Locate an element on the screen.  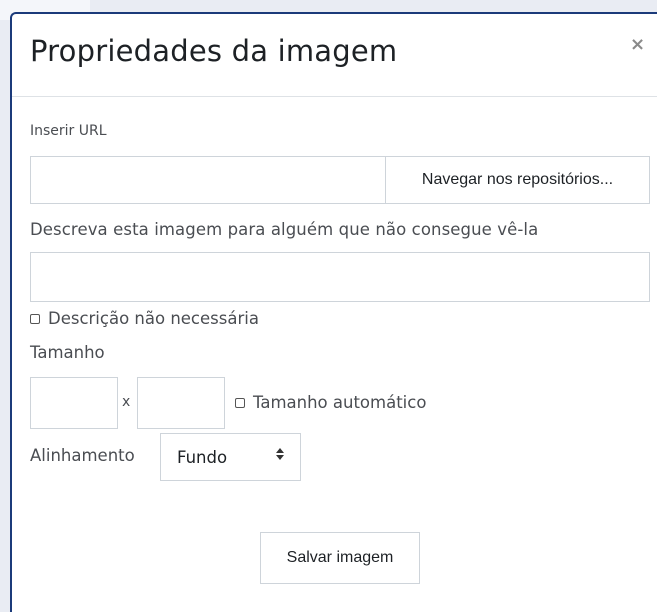
width-input is located at coordinates (74, 403).